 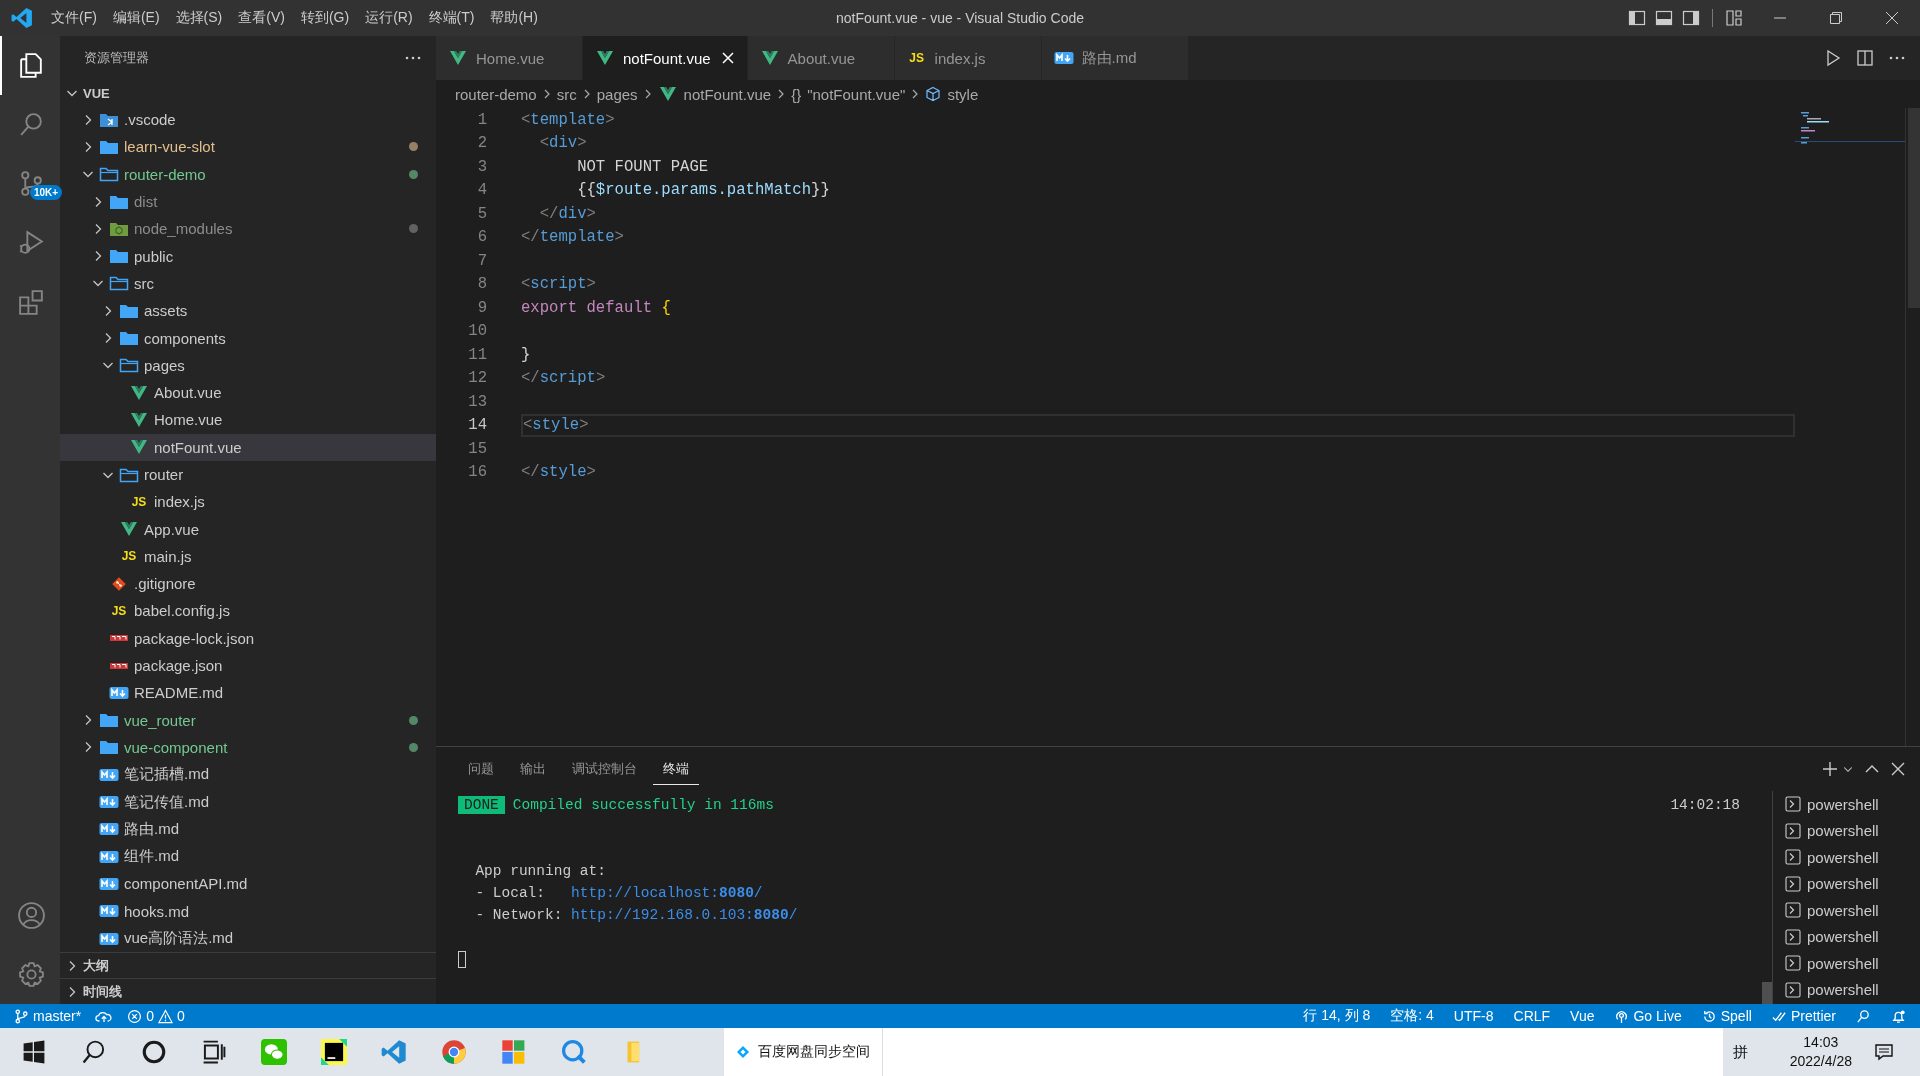 I want to click on panel-tab: 输出, so click(x=533, y=769).